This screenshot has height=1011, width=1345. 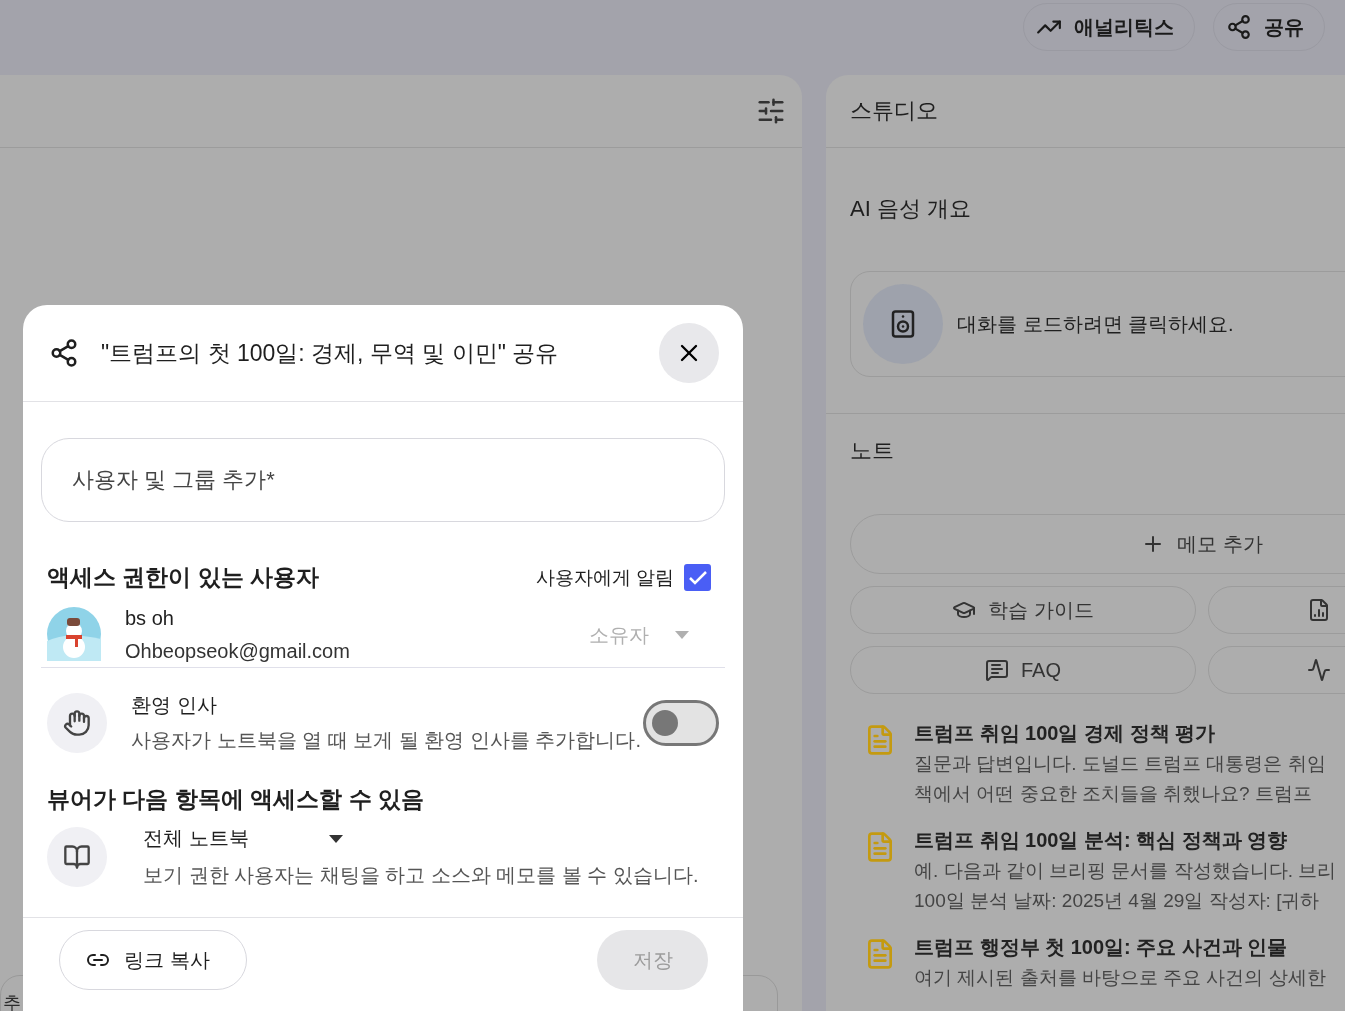 I want to click on panel-title: 스튜디오, so click(x=894, y=111).